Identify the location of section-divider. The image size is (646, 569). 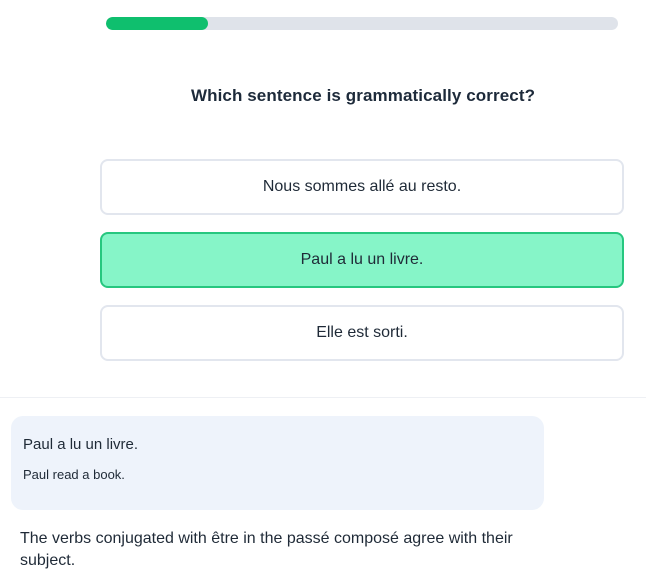
(323, 397).